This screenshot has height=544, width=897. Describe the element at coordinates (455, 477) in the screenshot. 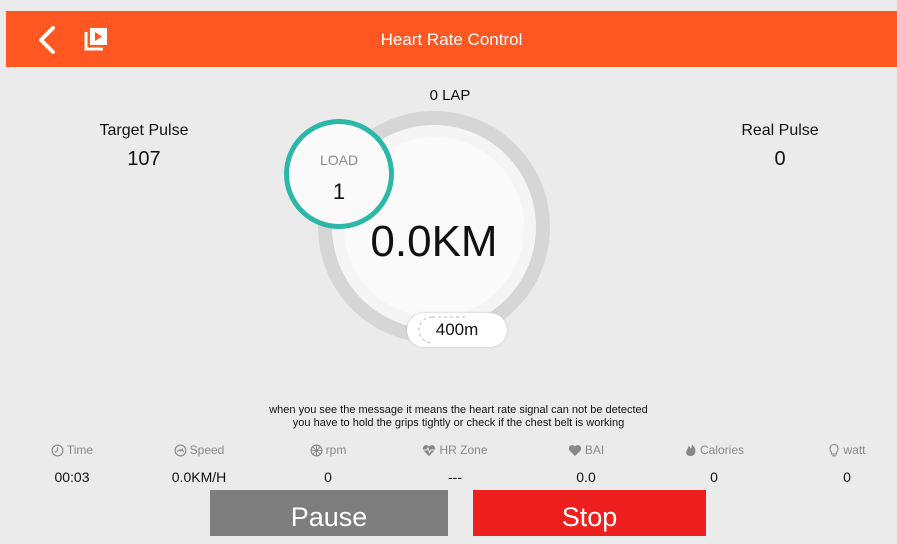

I see `stat-hr-zone-value: ---` at that location.